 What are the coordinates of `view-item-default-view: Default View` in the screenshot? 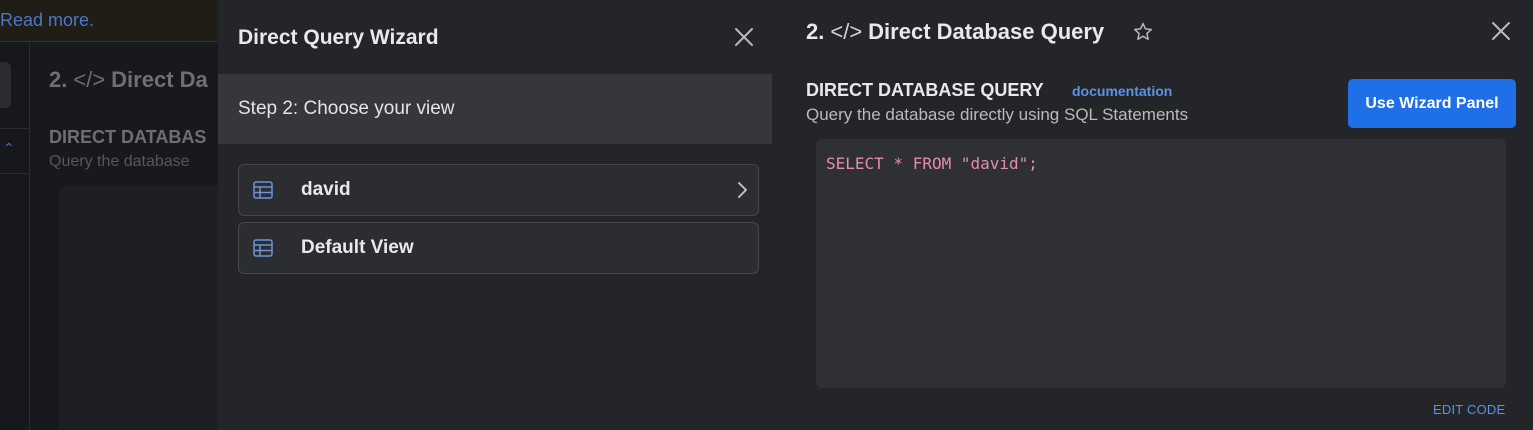 It's located at (498, 248).